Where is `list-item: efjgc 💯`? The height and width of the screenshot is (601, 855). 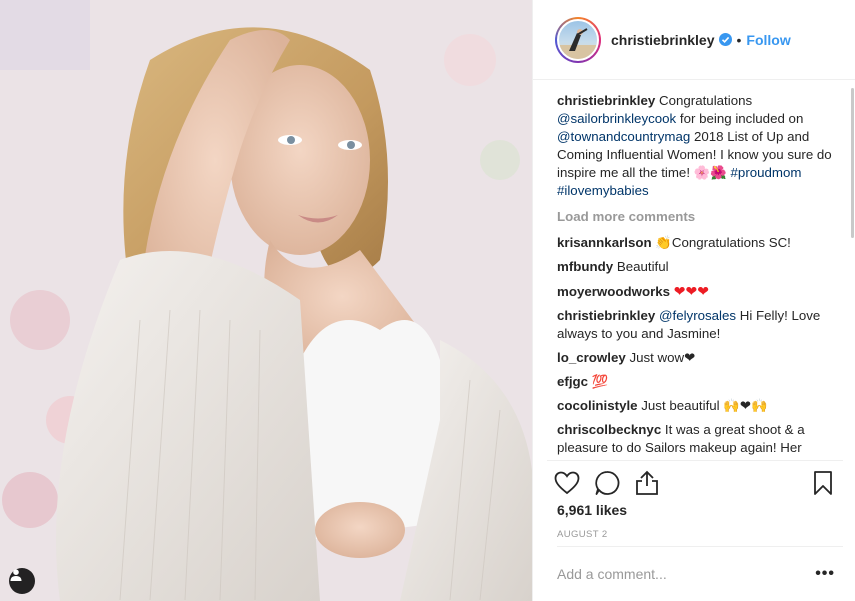
list-item: efjgc 💯 is located at coordinates (698, 382).